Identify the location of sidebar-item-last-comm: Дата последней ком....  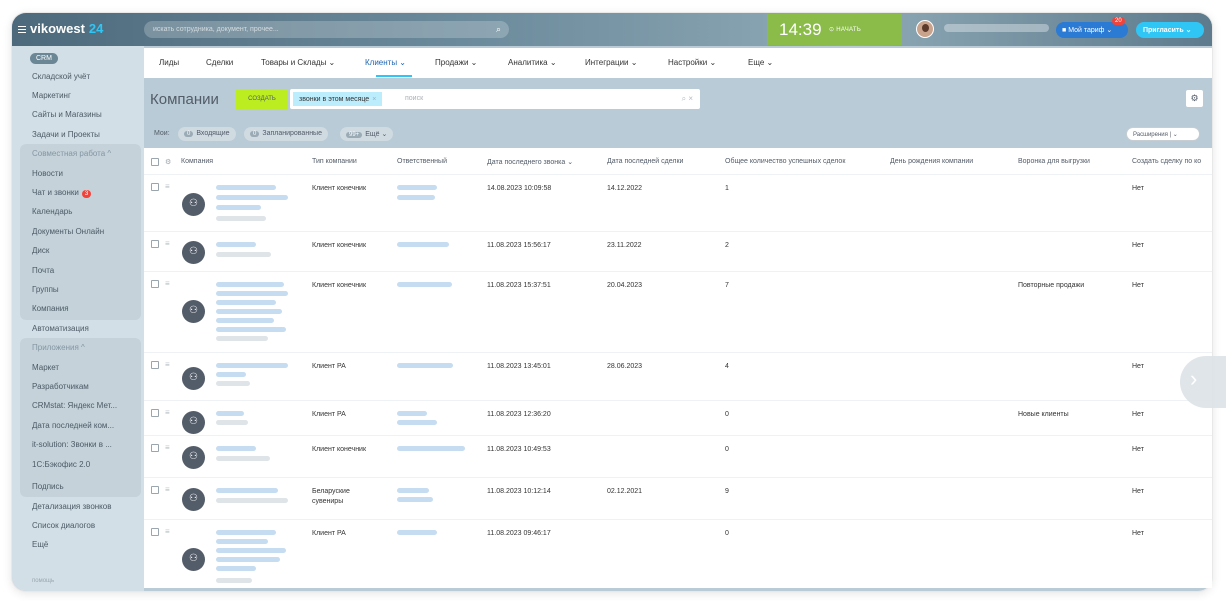
(73, 425).